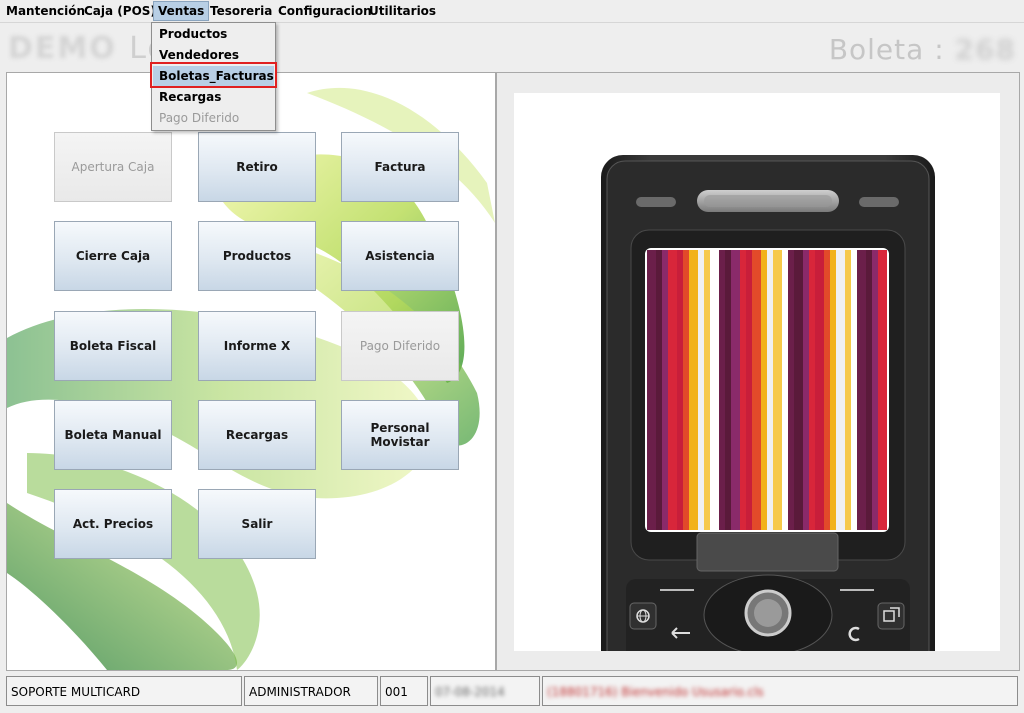 The image size is (1024, 713). What do you see at coordinates (113, 435) in the screenshot?
I see `boleta-manual-button: Boleta Manual` at bounding box center [113, 435].